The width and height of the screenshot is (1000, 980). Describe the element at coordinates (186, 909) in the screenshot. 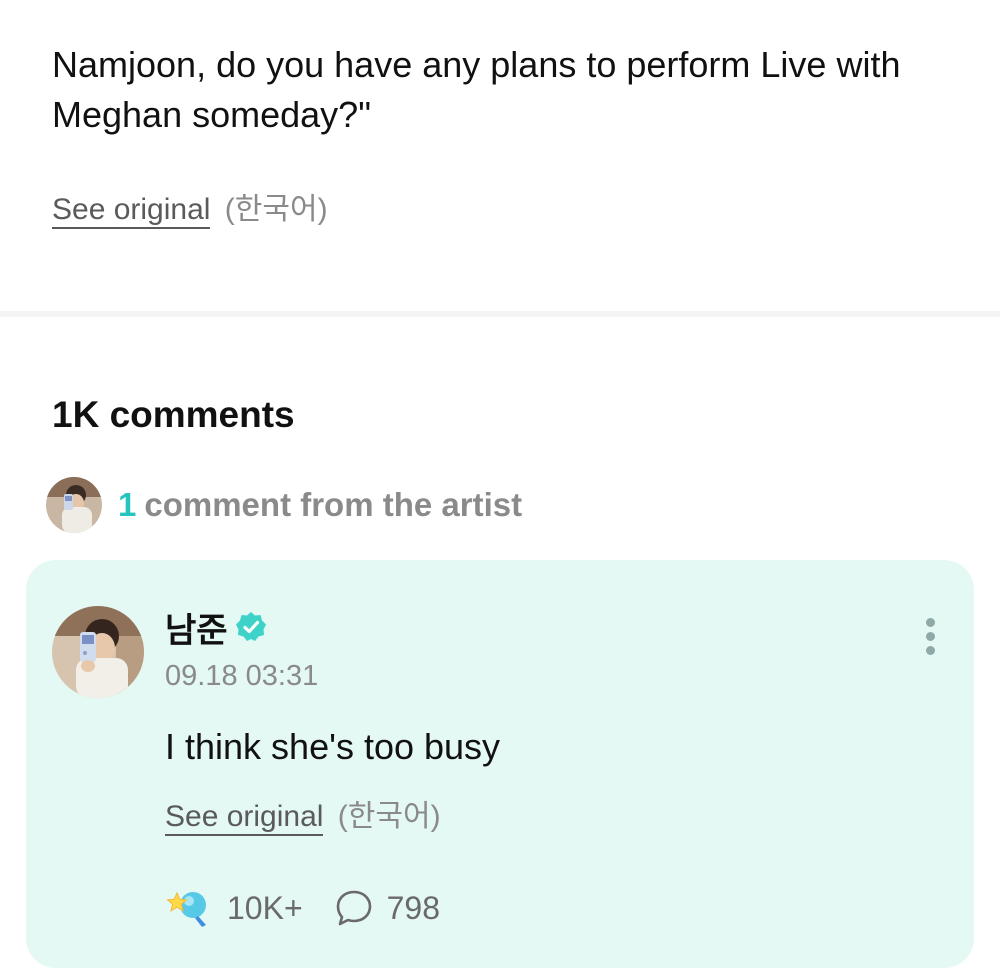

I see `star-like-icon` at that location.